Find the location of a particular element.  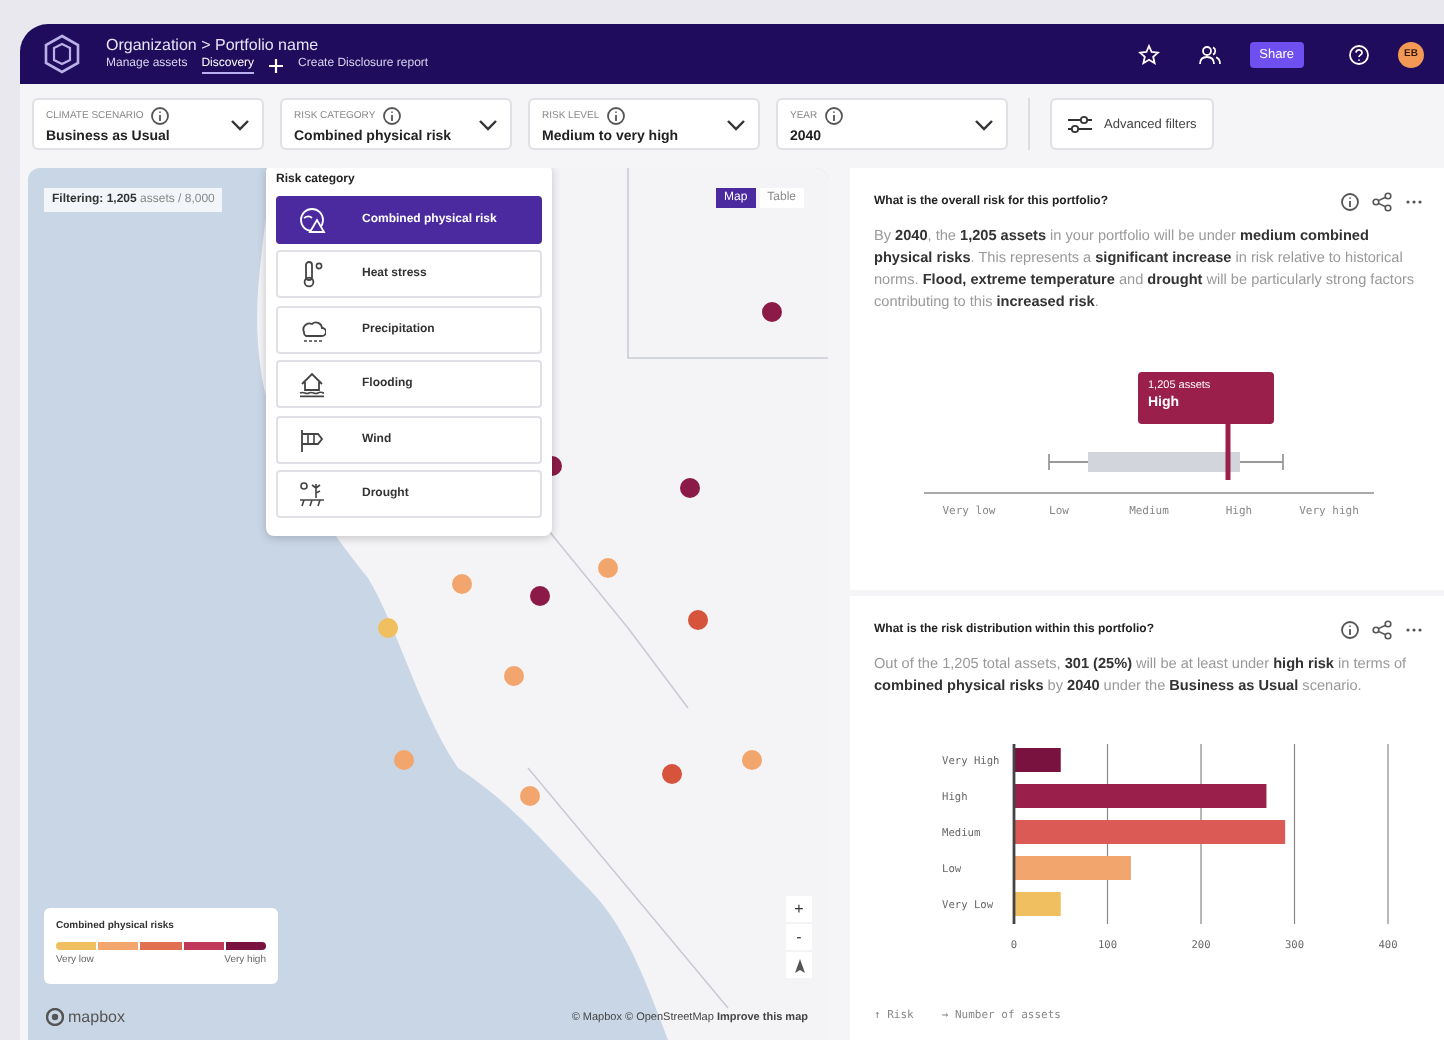

drought-risk-icon is located at coordinates (312, 494).